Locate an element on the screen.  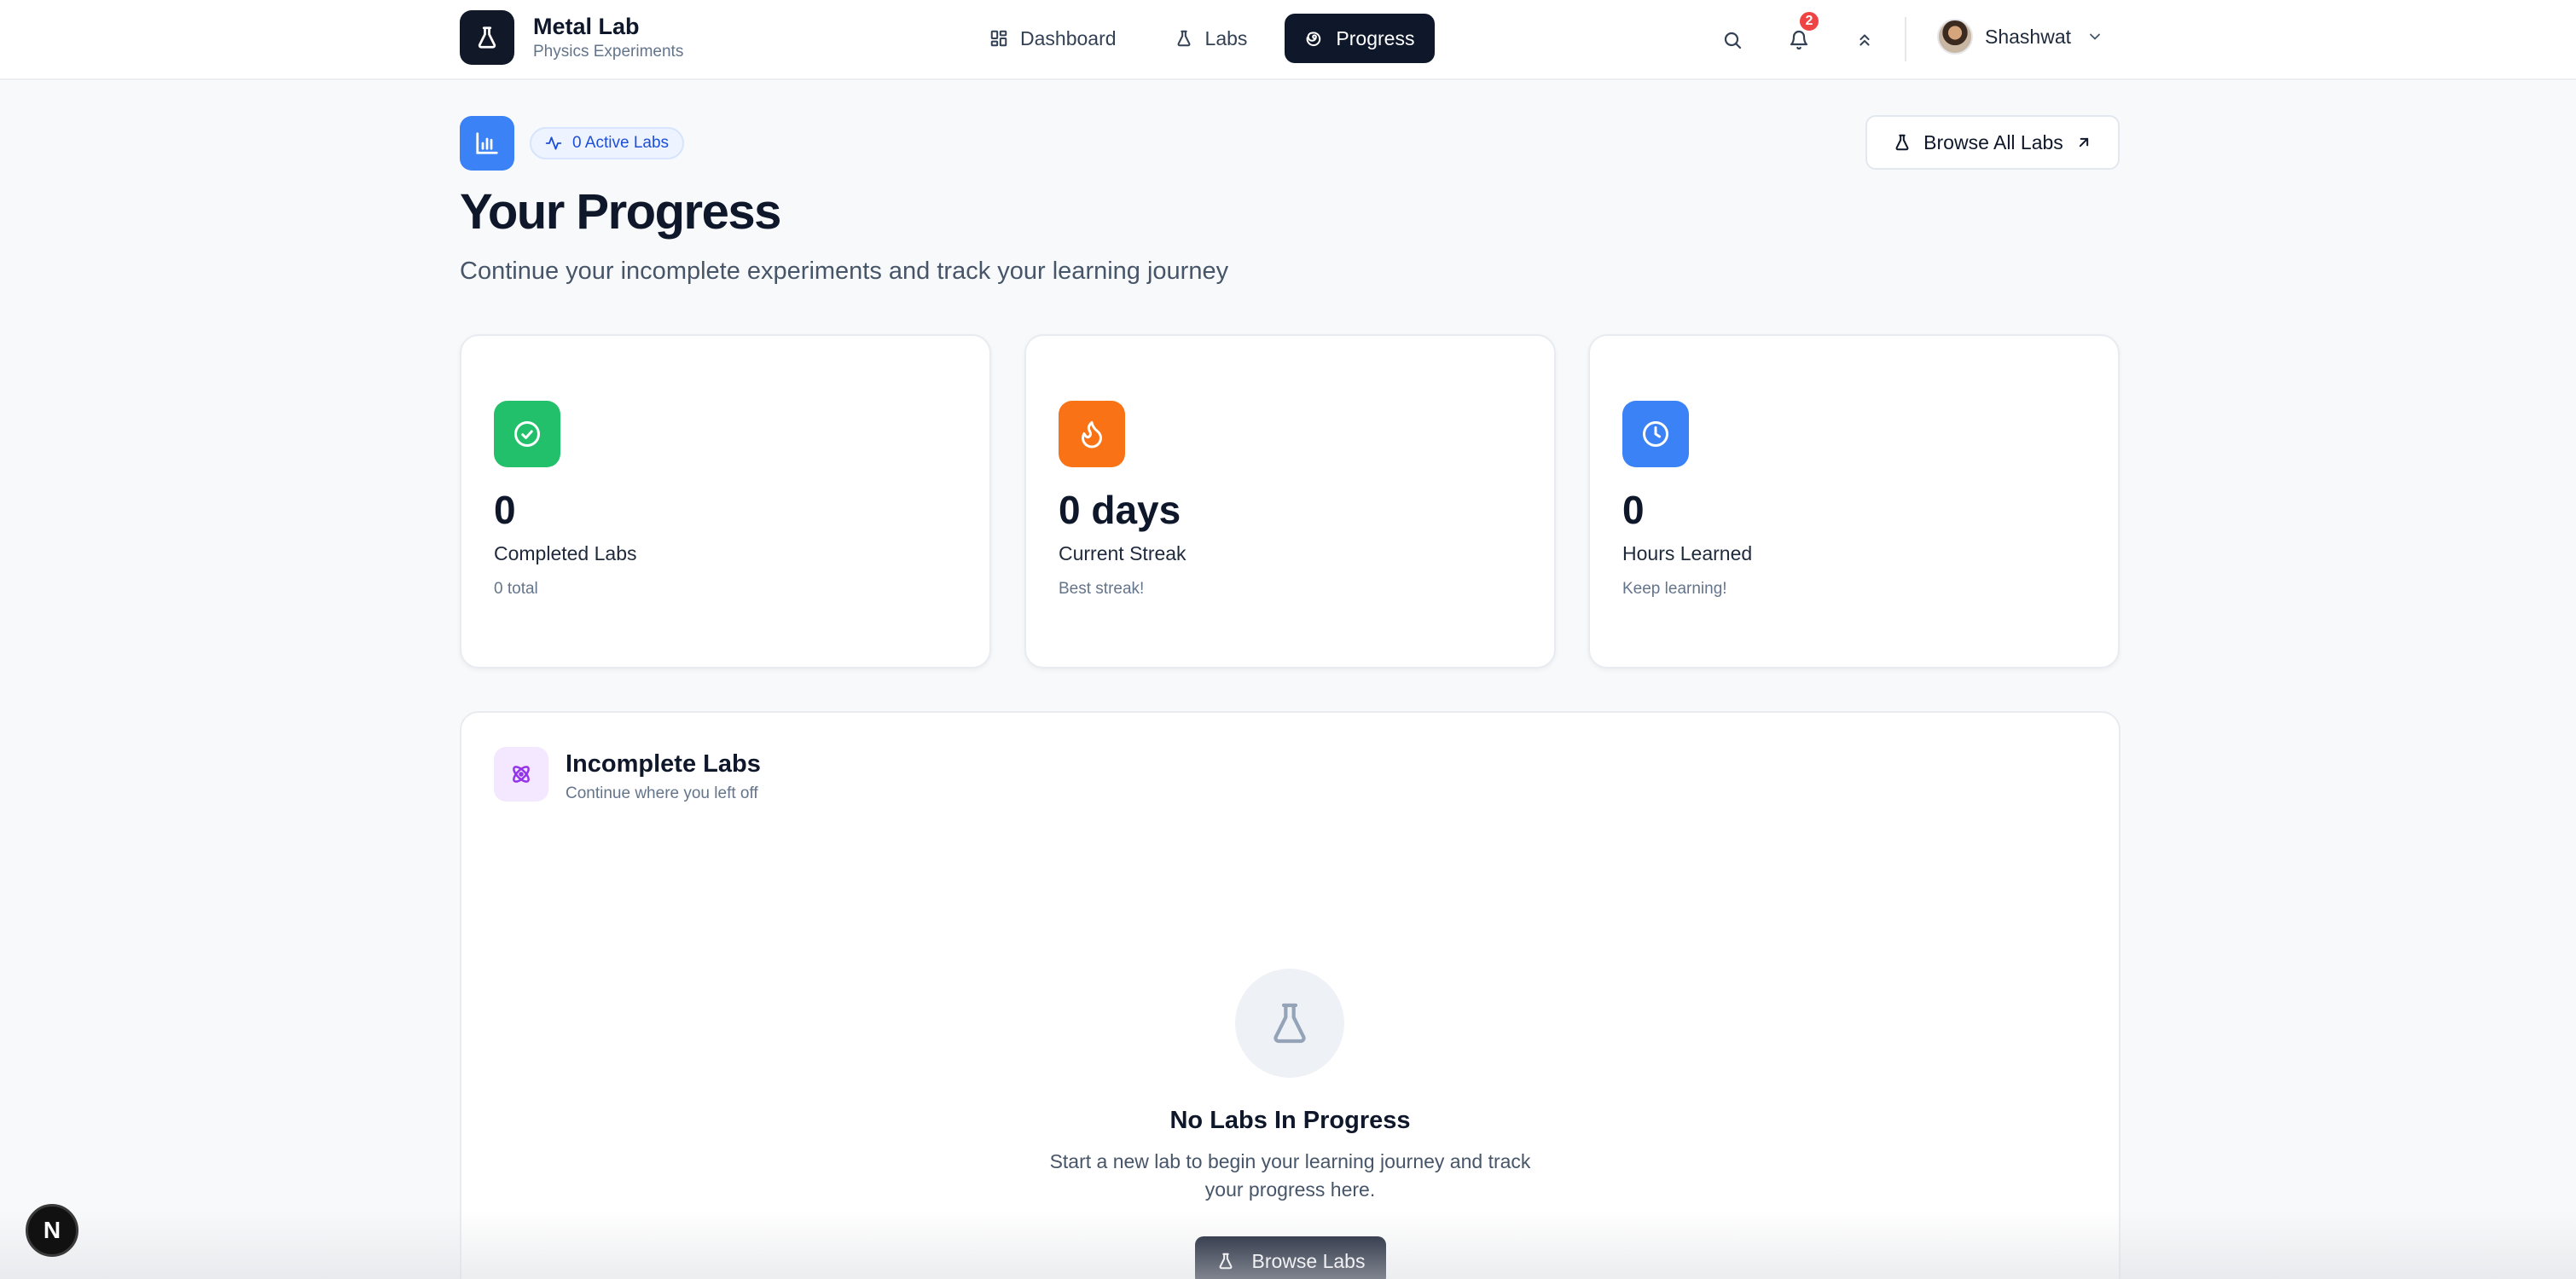
stat-card-streak: 0 days Current Streak Best streak! is located at coordinates (1290, 501).